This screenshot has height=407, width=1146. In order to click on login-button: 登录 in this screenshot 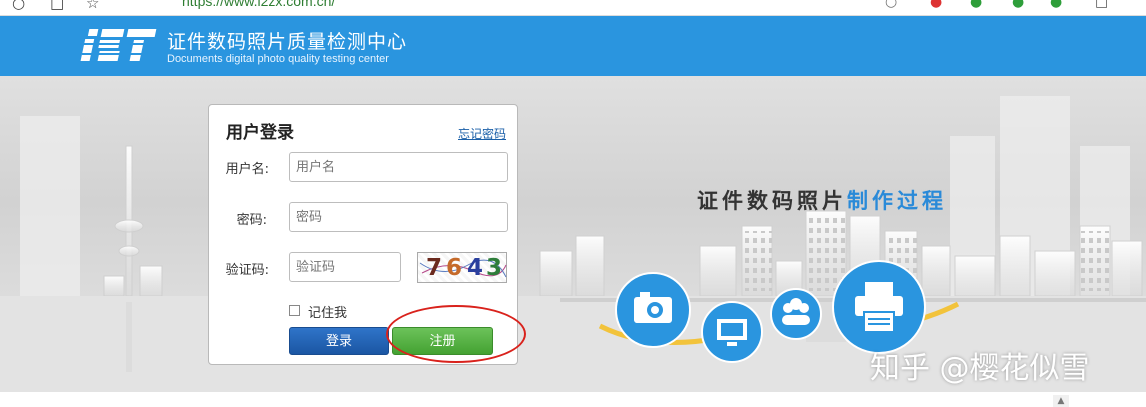, I will do `click(339, 341)`.